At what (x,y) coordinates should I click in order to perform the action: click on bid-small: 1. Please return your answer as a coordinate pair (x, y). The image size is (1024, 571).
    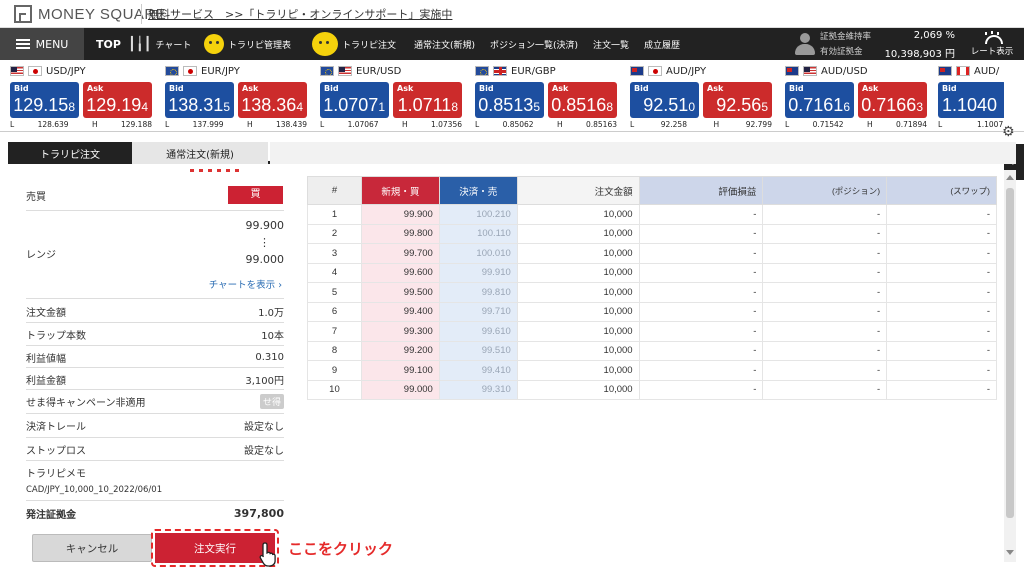
    Looking at the image, I should click on (381, 107).